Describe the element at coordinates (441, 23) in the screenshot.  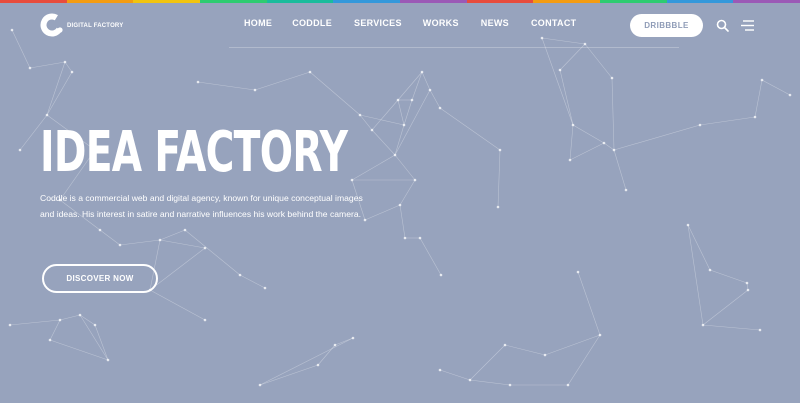
I see `nav-item-works: WORKS` at that location.